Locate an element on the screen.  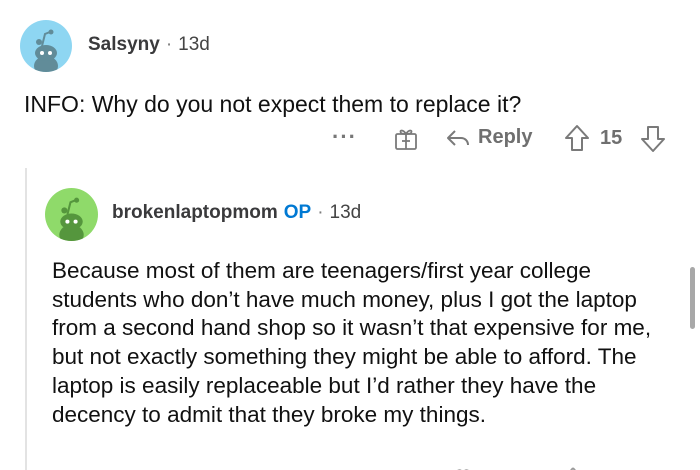
username: Salsyny is located at coordinates (124, 44).